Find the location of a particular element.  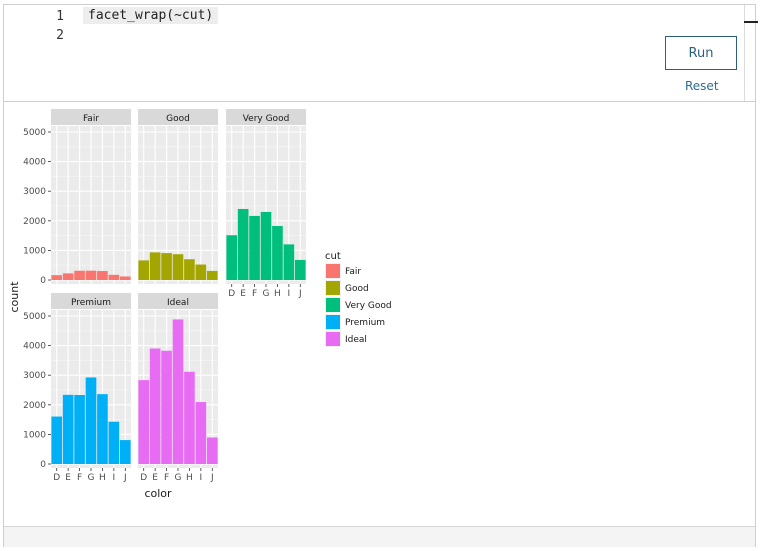

line-number-2: 2 is located at coordinates (60, 35).